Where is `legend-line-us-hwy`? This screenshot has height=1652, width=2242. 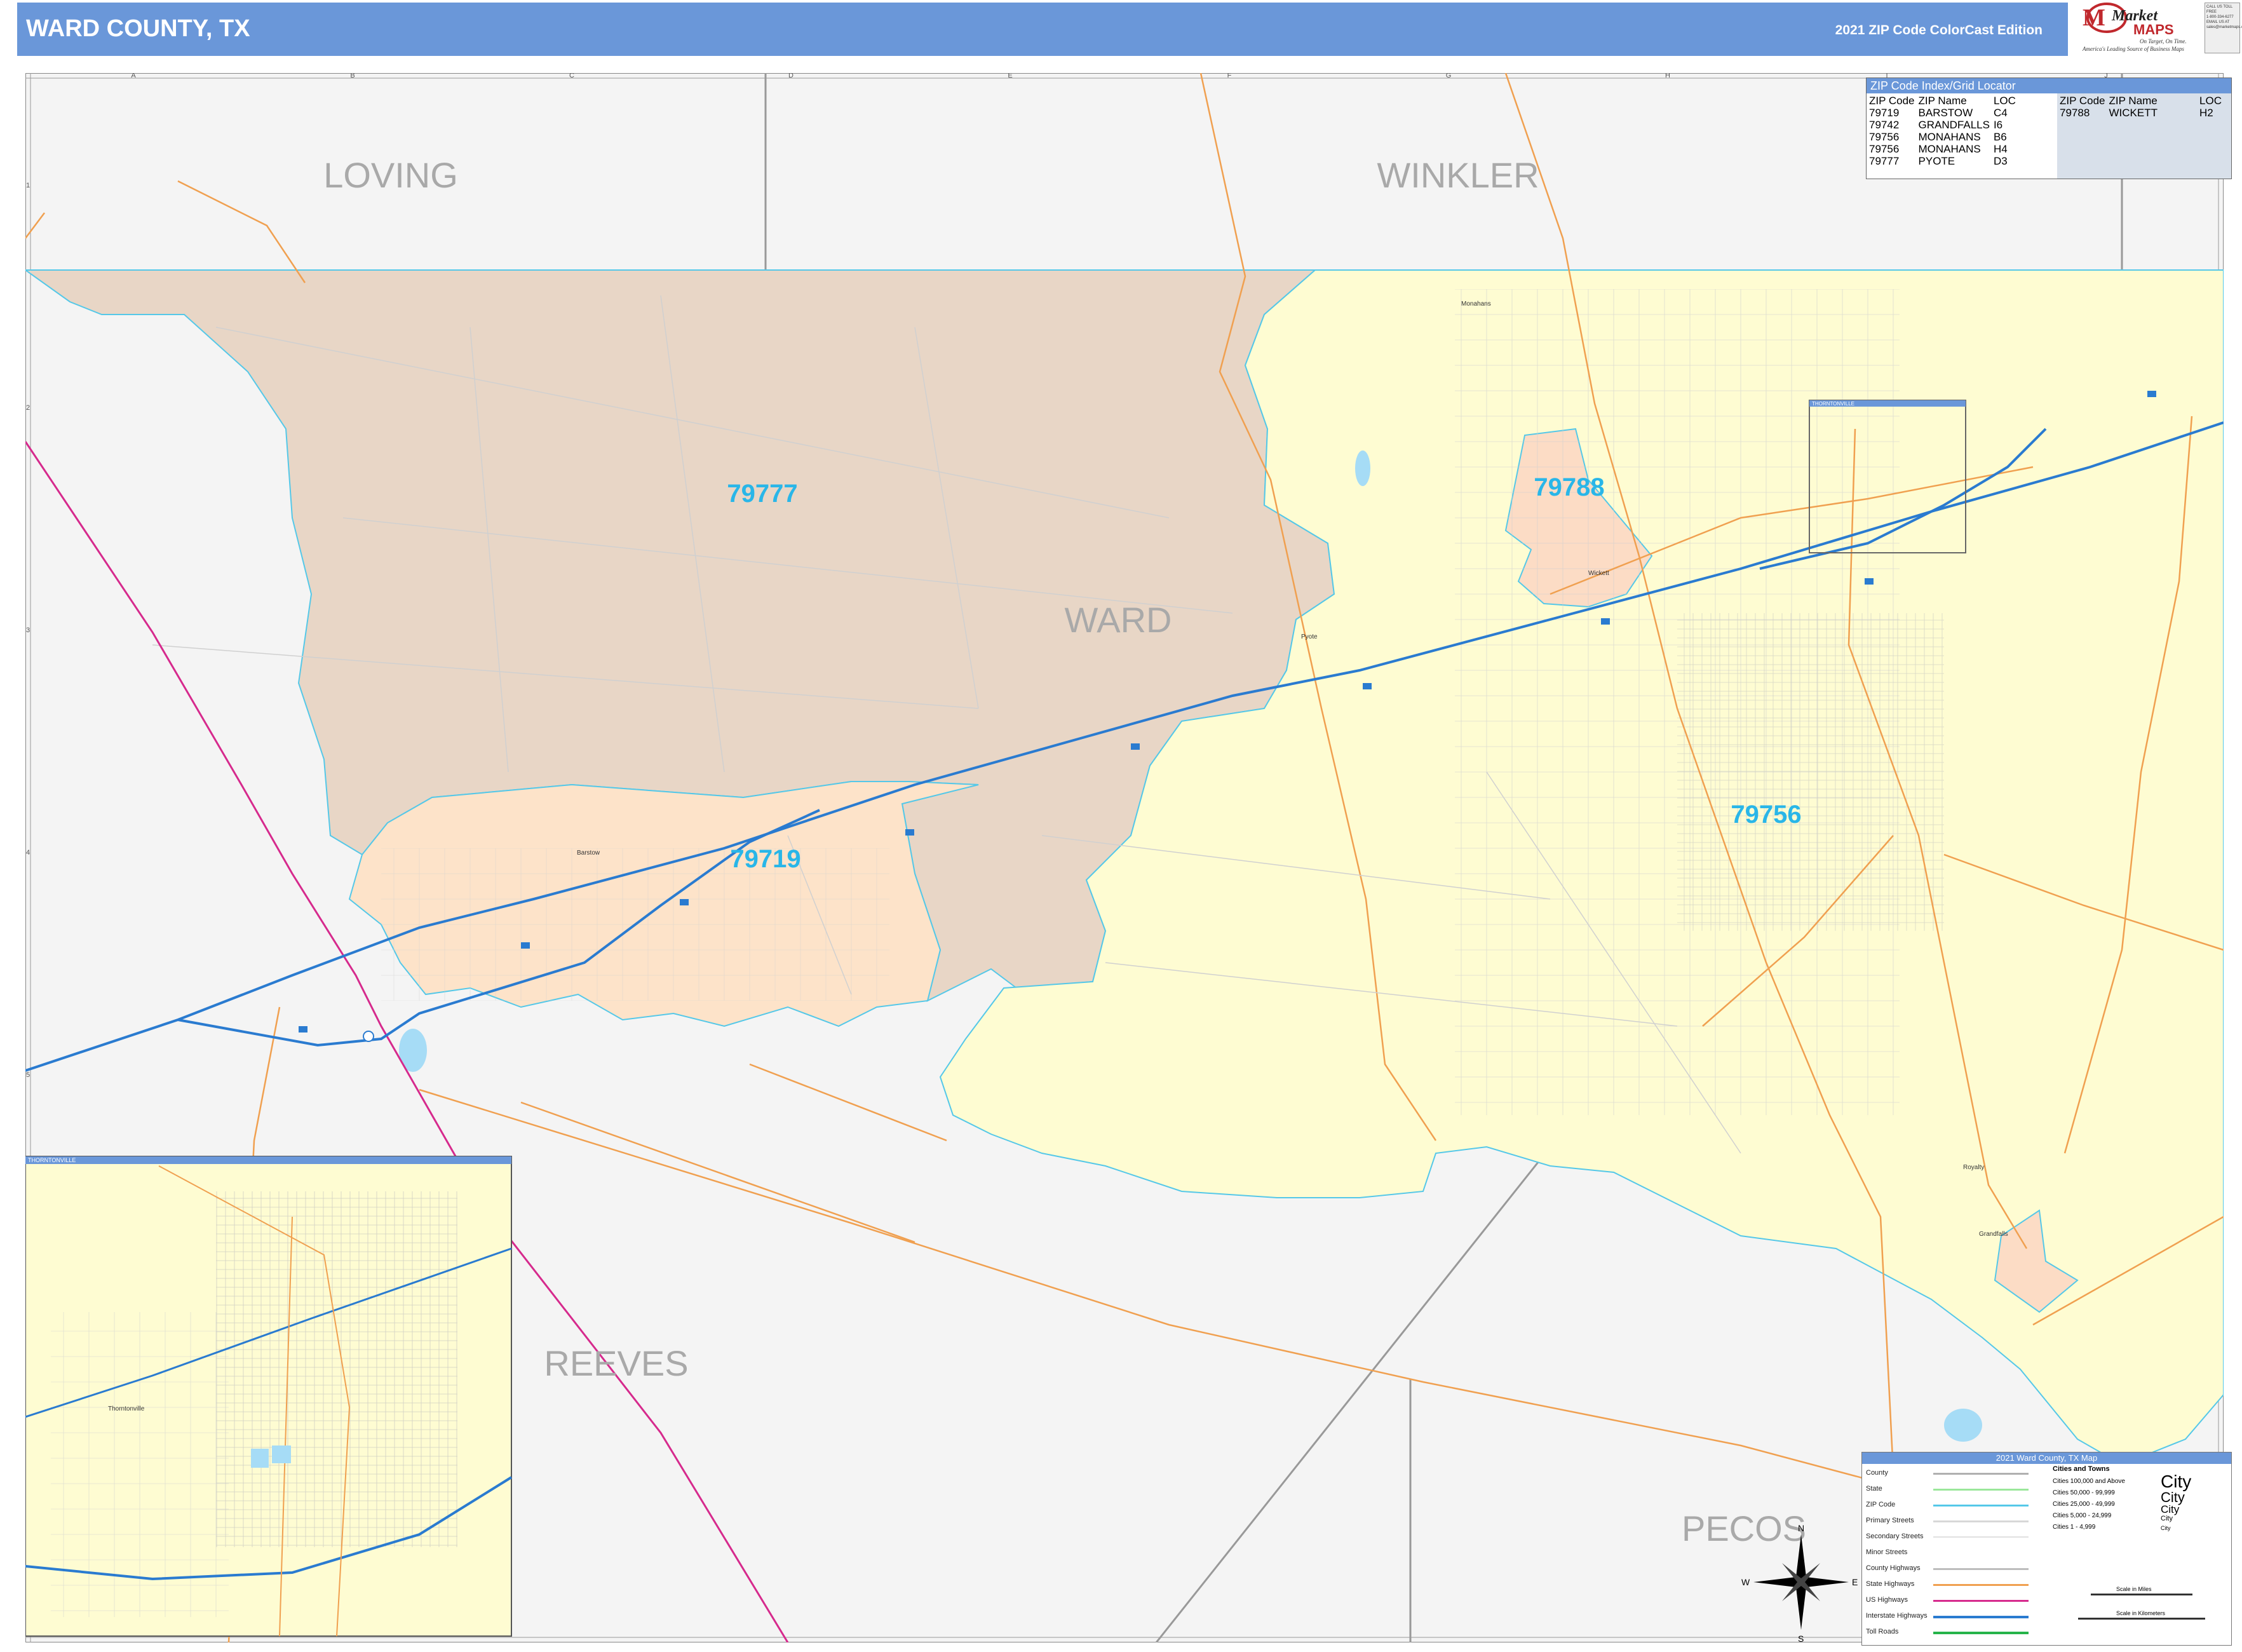
legend-line-us-hwy is located at coordinates (1981, 1601).